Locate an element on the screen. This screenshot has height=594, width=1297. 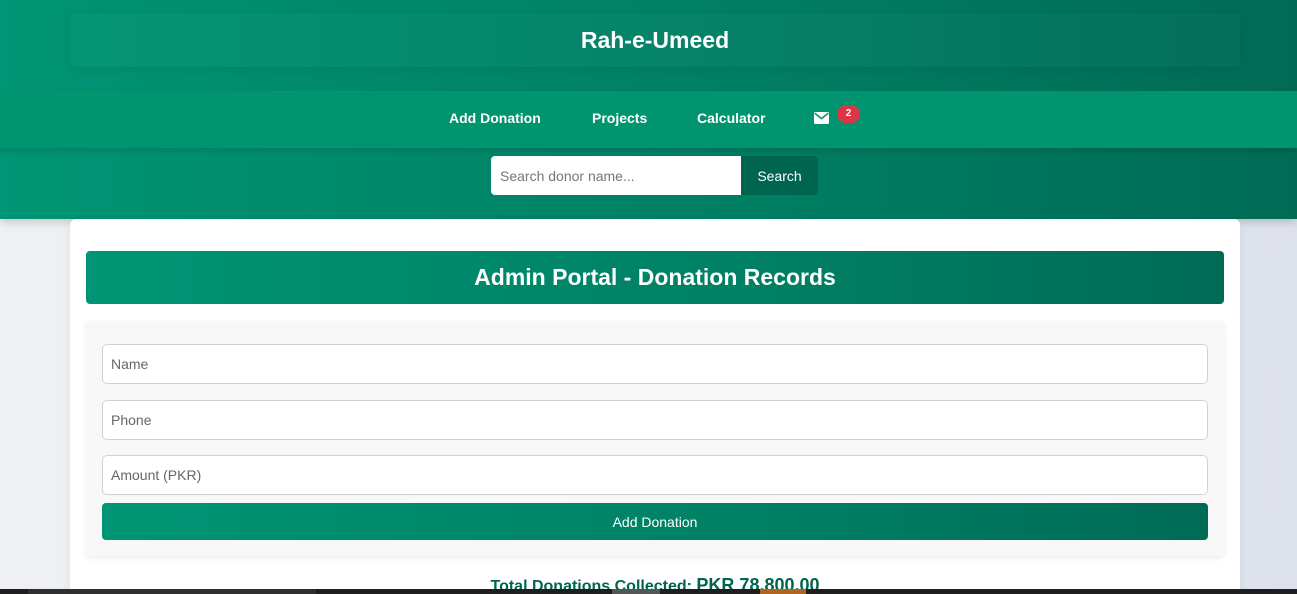
taskbar is located at coordinates (648, 591).